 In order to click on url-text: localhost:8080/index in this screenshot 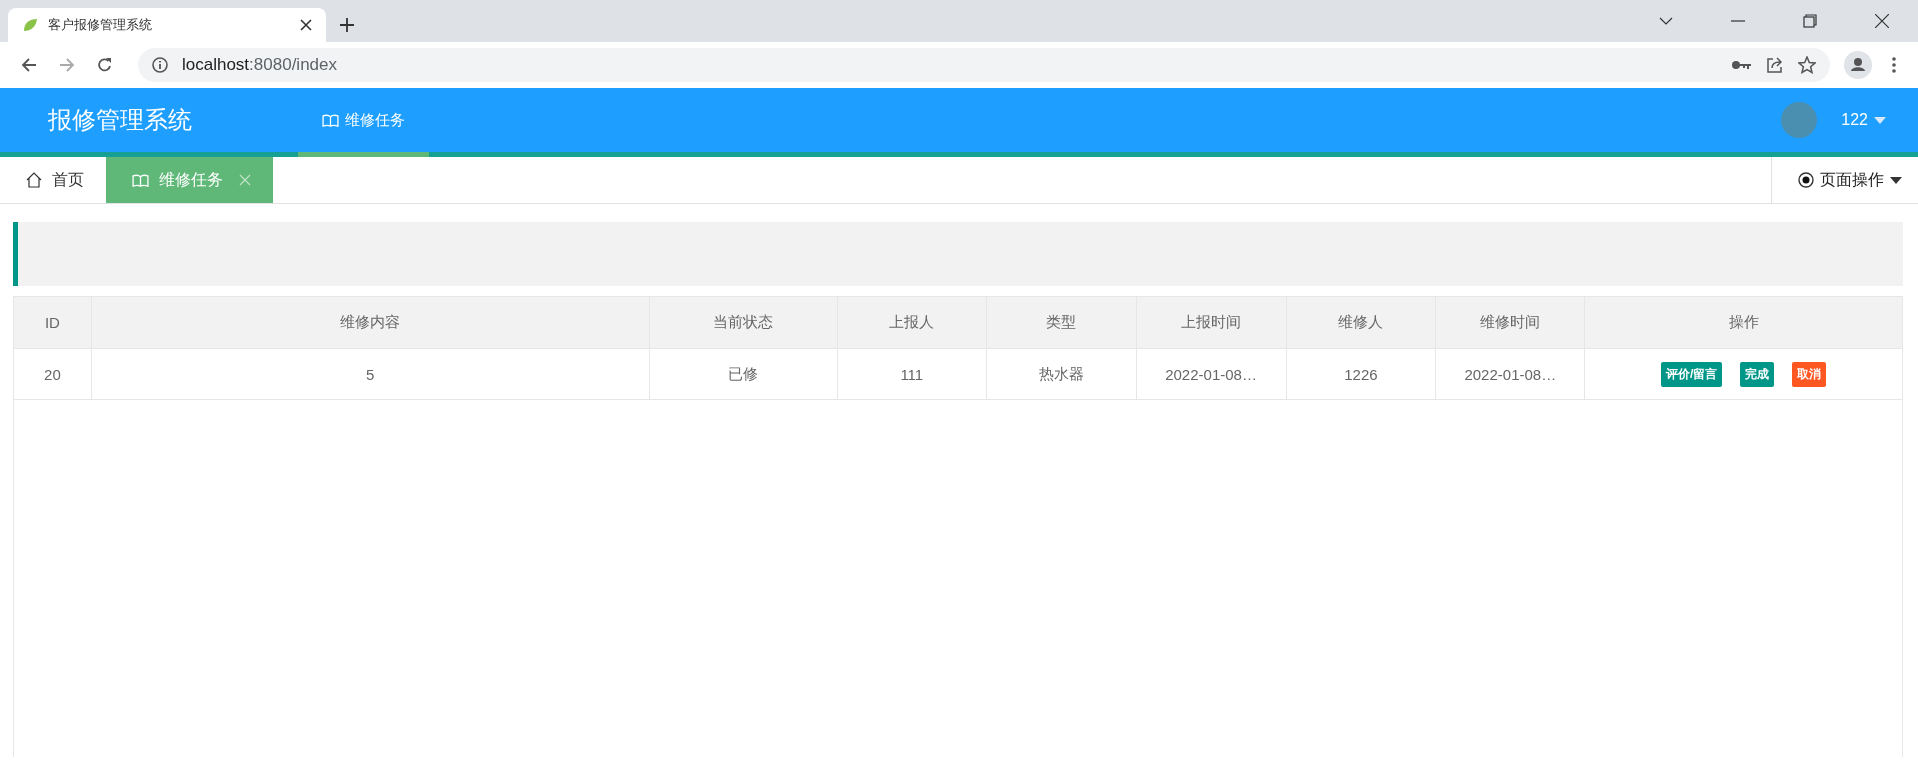, I will do `click(259, 65)`.